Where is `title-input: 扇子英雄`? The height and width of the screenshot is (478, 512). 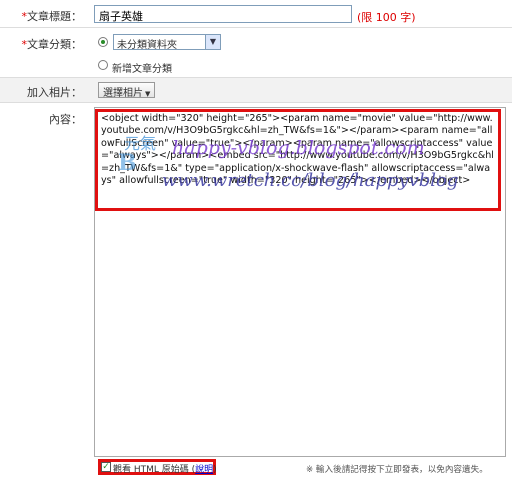
title-input: 扇子英雄 is located at coordinates (223, 14).